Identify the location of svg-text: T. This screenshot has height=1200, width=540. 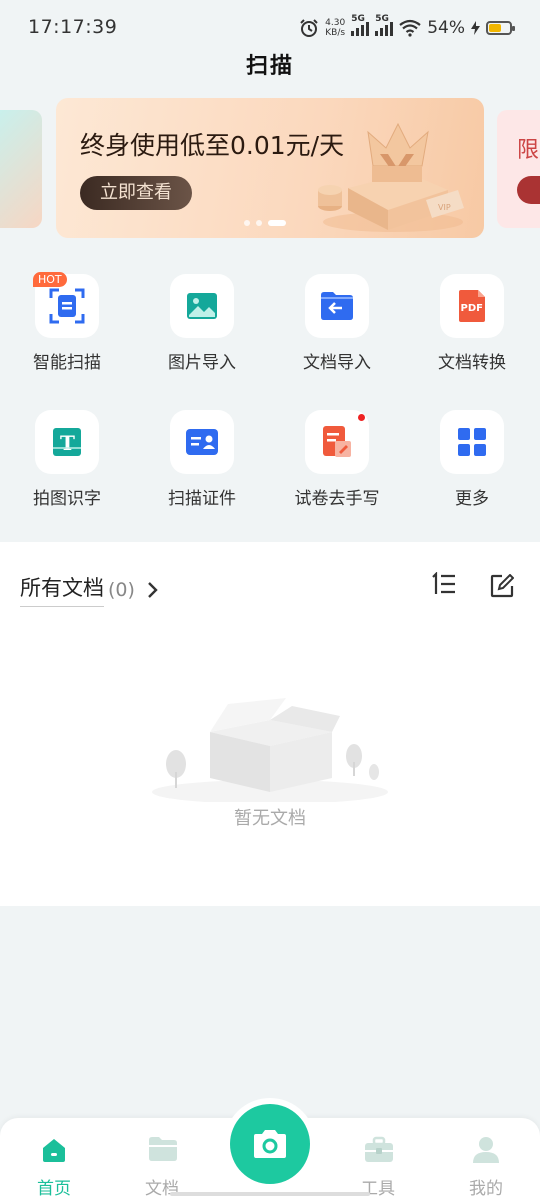
(67, 443).